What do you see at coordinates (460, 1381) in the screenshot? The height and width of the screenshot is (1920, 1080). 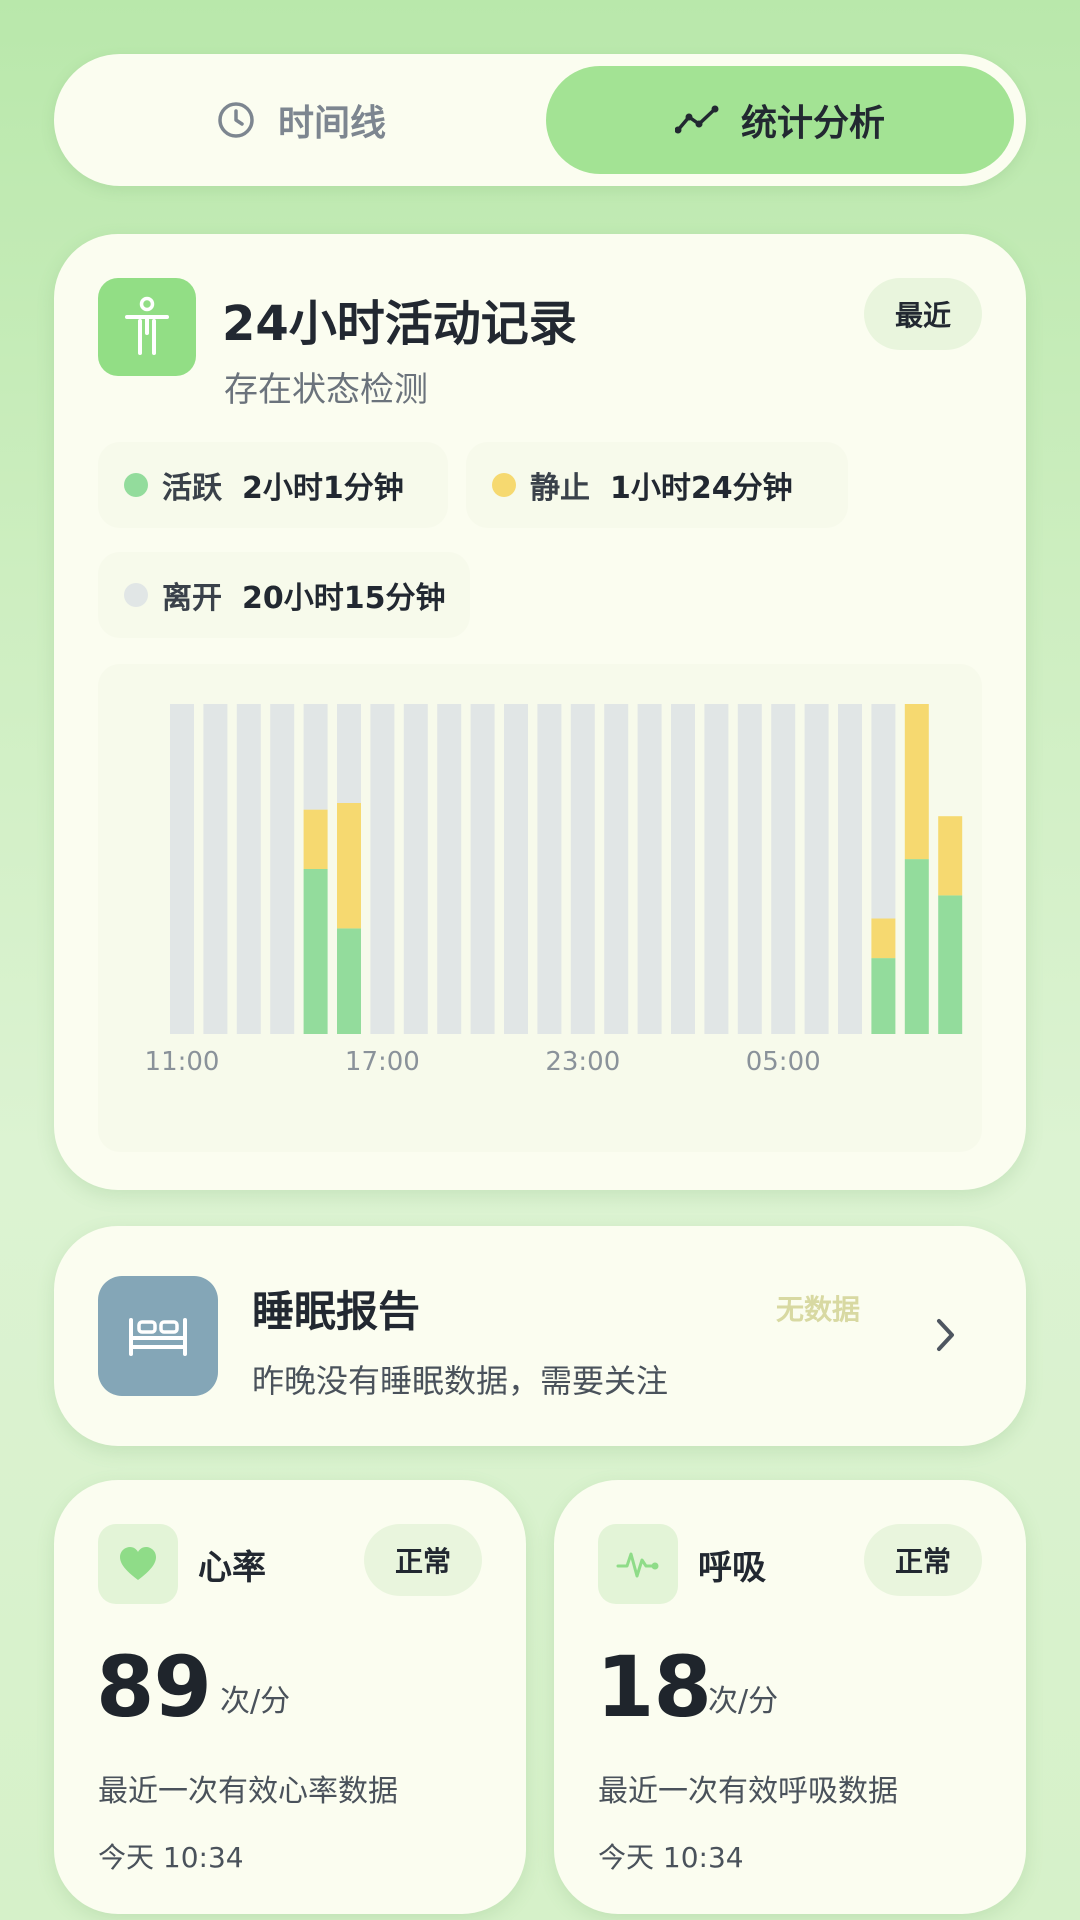 I see `sleep-report-description: 昨晚没有睡眠数据，需要关注` at bounding box center [460, 1381].